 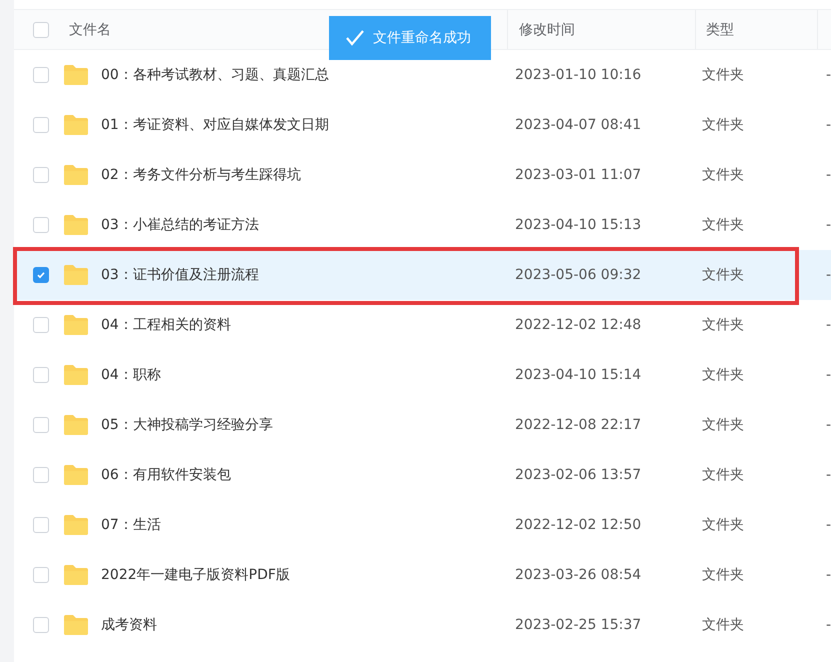 I want to click on modified-time: 2023-03-01 11:07, so click(x=578, y=175).